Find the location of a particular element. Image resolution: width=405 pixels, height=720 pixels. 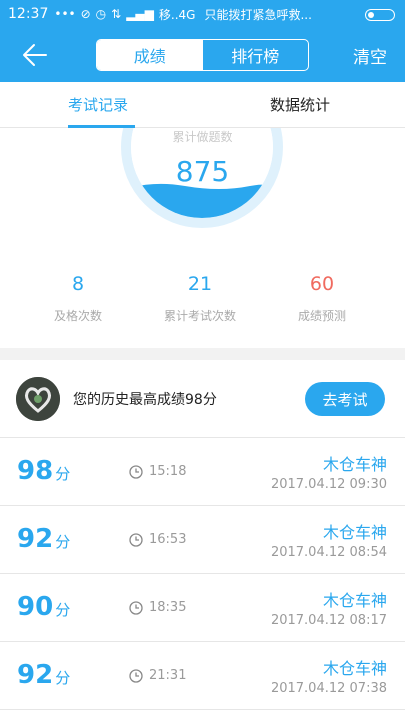

more-dots-icon: ••• is located at coordinates (65, 14).